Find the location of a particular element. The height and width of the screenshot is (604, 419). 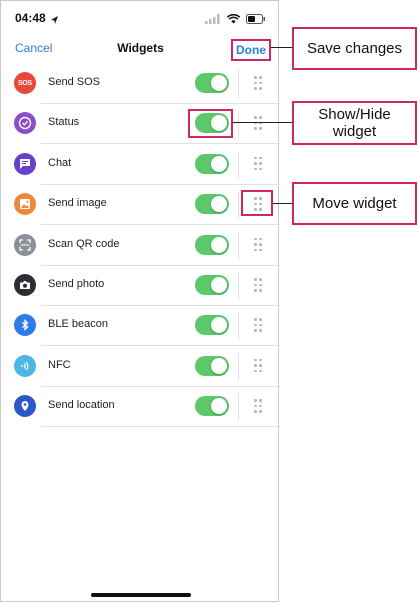

camera-icon is located at coordinates (25, 285).